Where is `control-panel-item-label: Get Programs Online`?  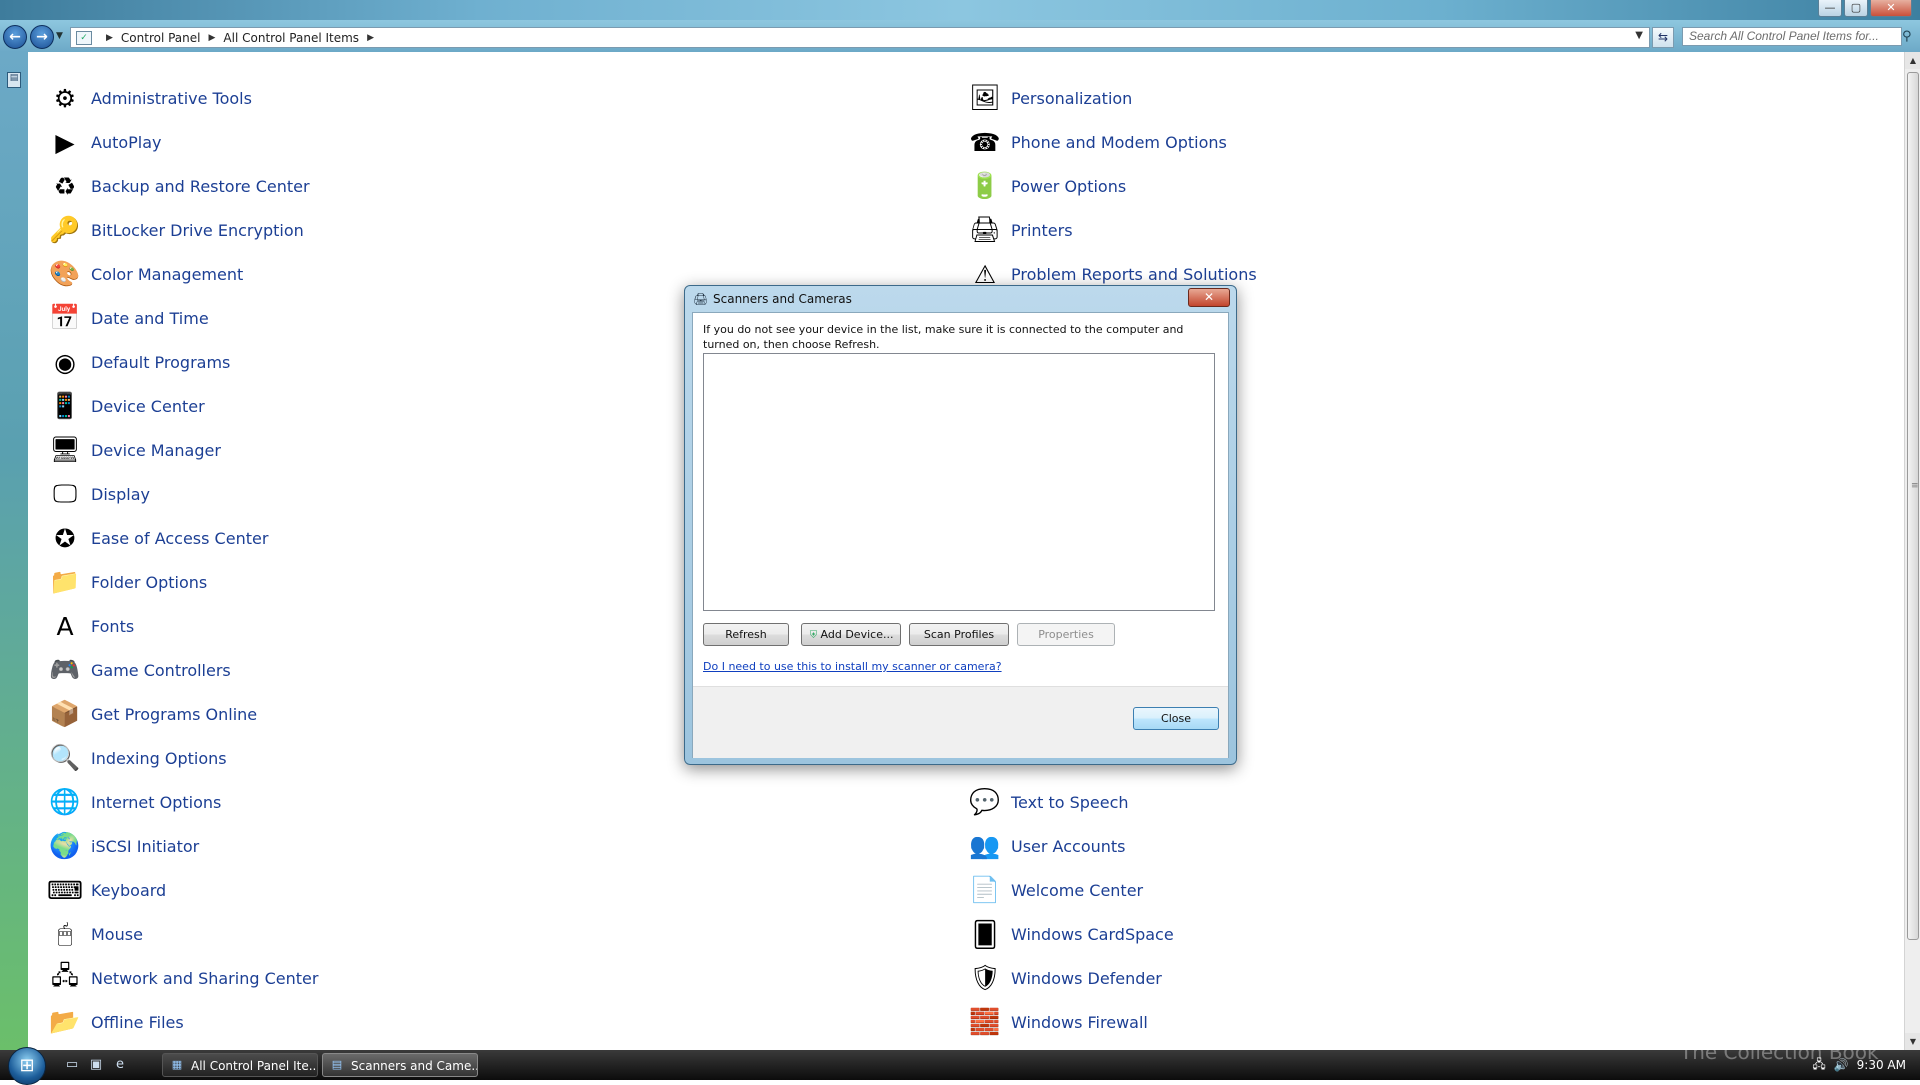
control-panel-item-label: Get Programs Online is located at coordinates (174, 714).